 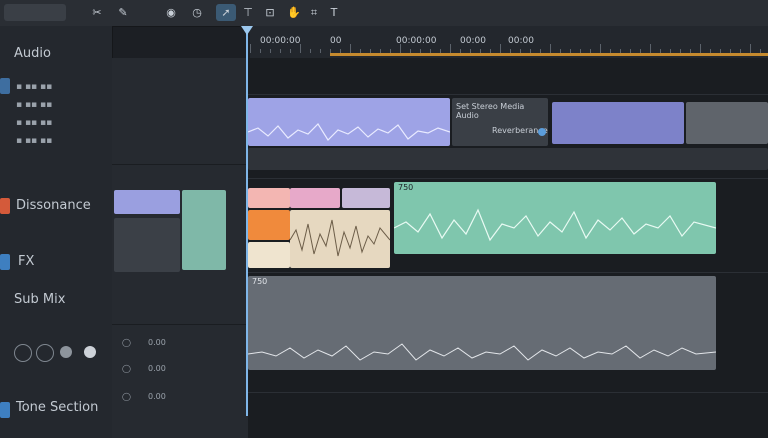 I want to click on pencil-icon: ✎, so click(x=123, y=12).